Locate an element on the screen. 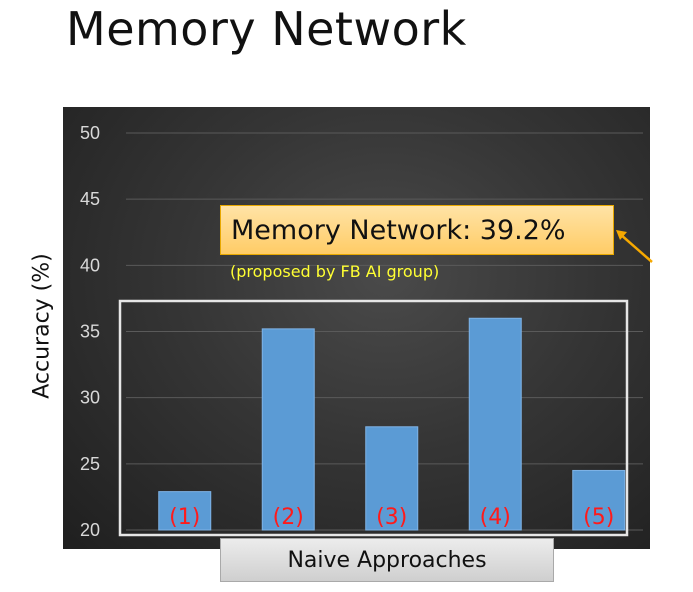 The height and width of the screenshot is (592, 693). callout-arrow-icon is located at coordinates (634, 246).